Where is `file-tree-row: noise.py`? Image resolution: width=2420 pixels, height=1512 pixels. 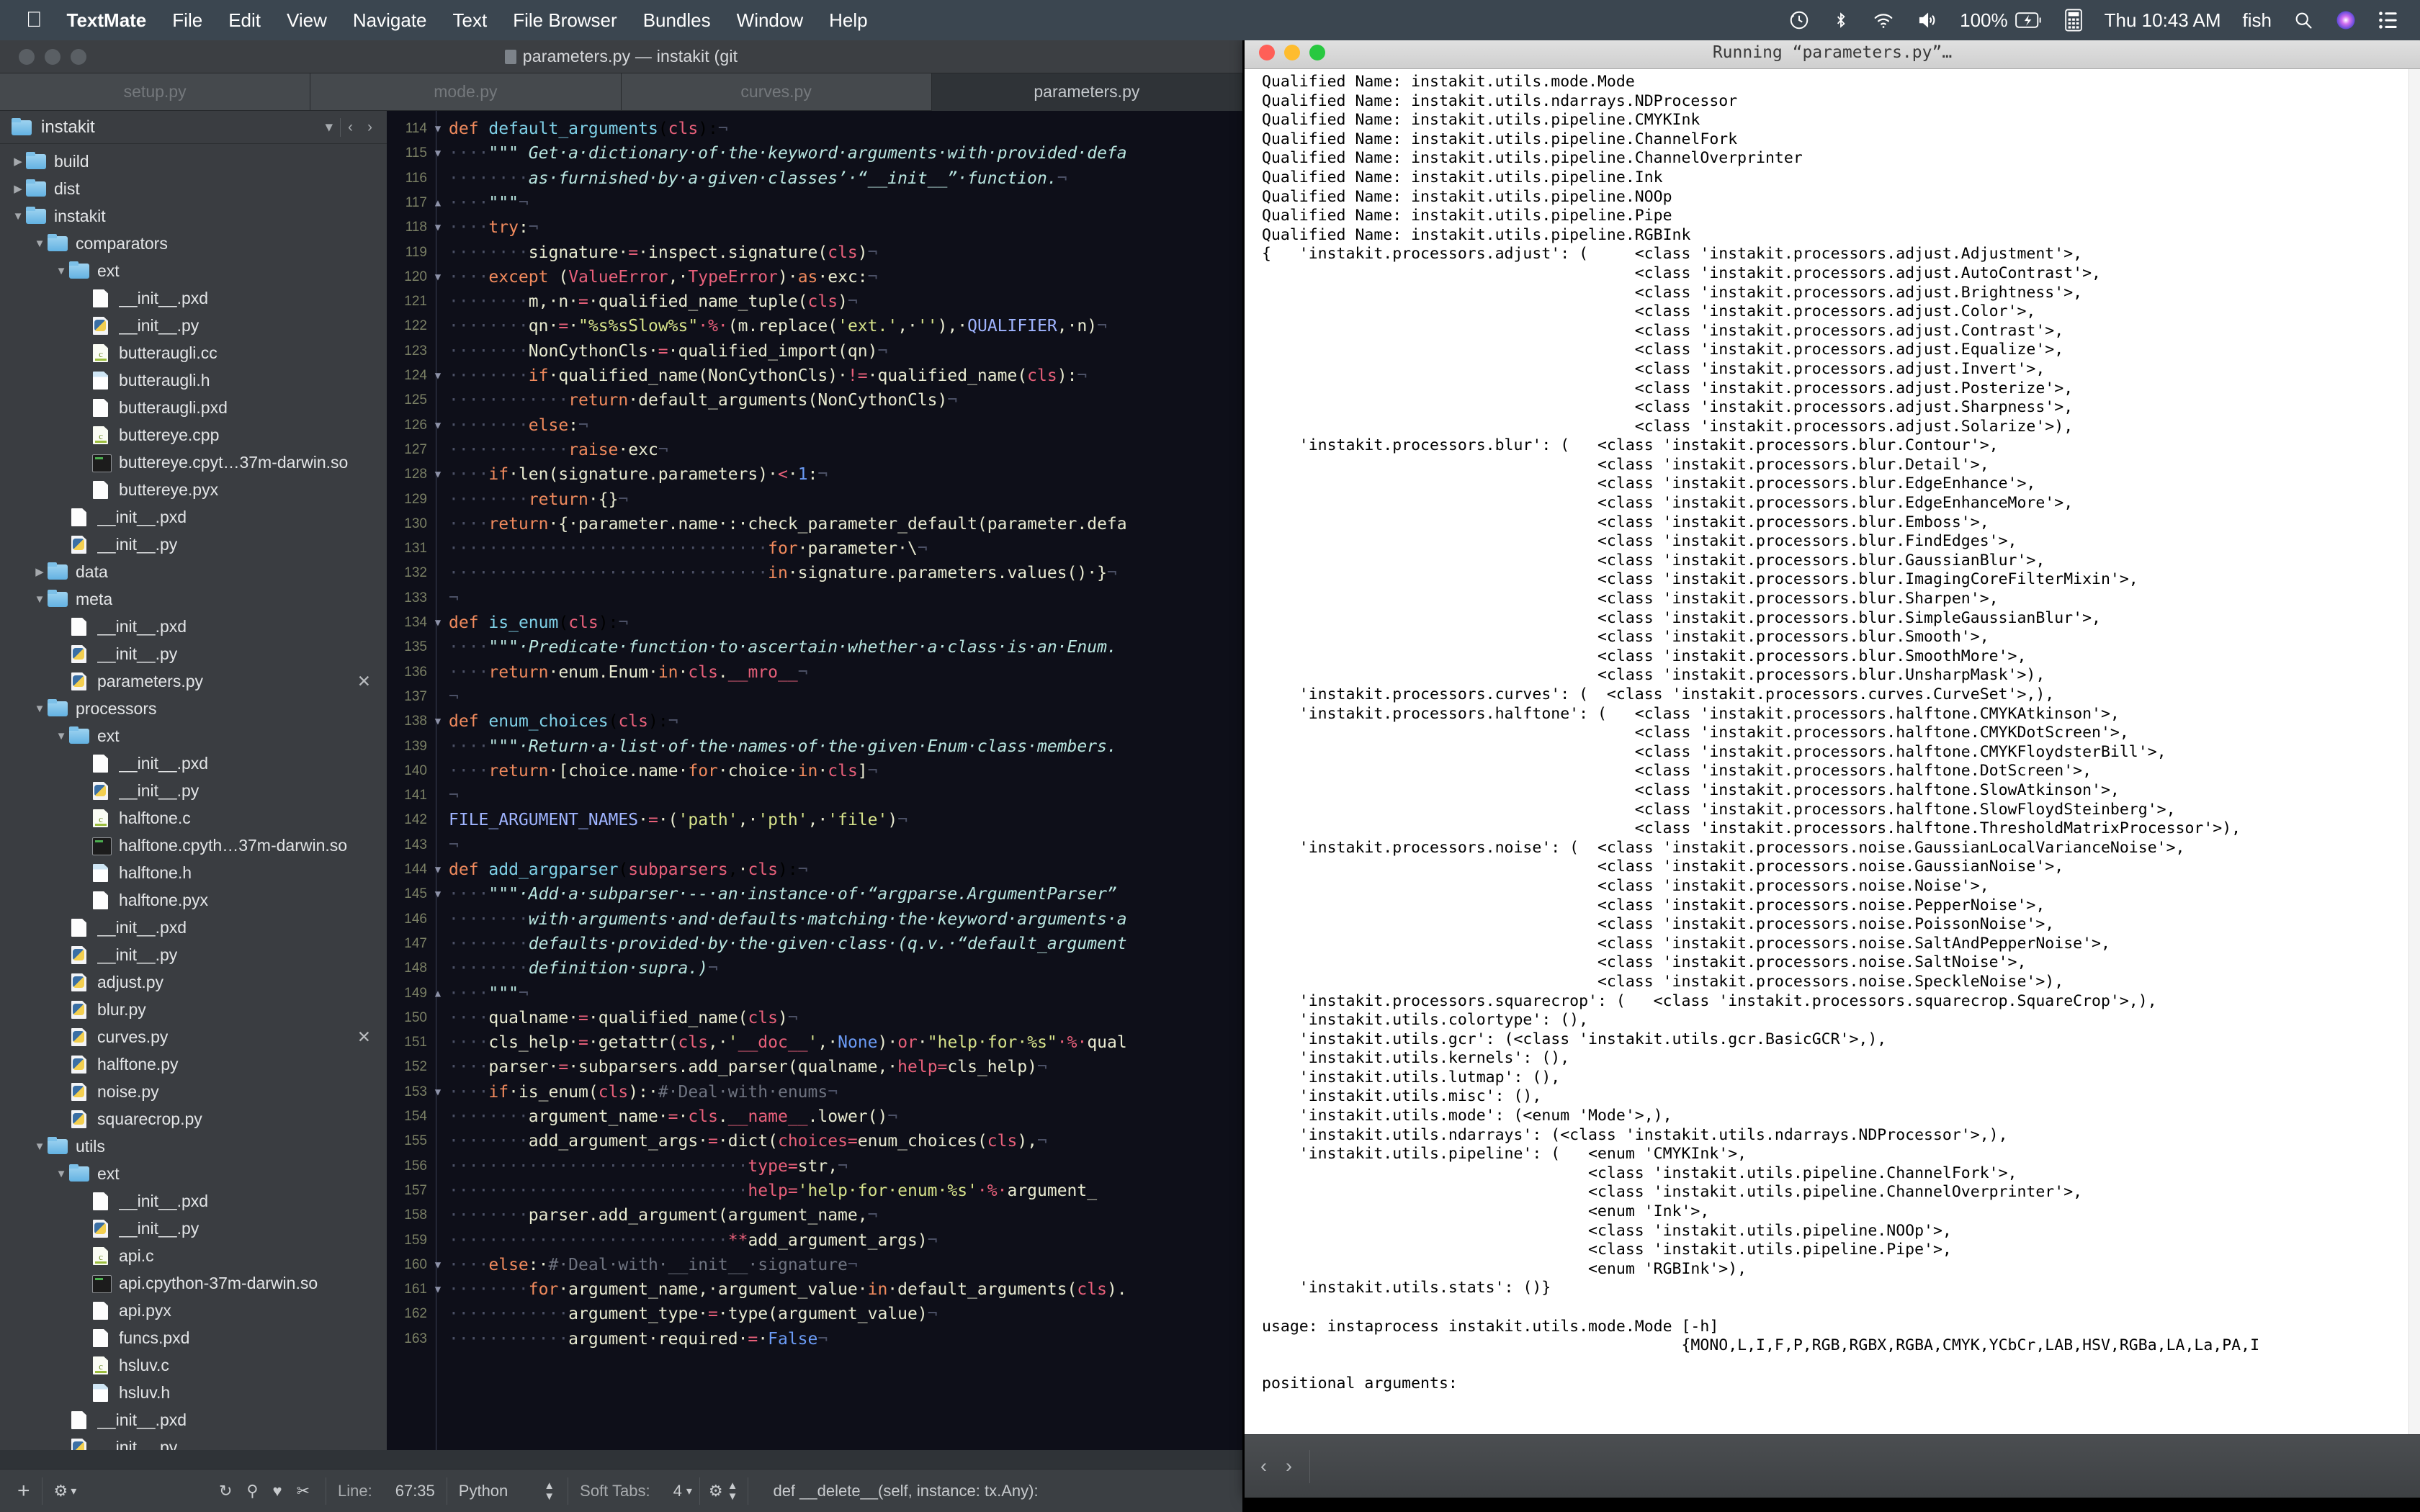 file-tree-row: noise.py is located at coordinates (193, 1091).